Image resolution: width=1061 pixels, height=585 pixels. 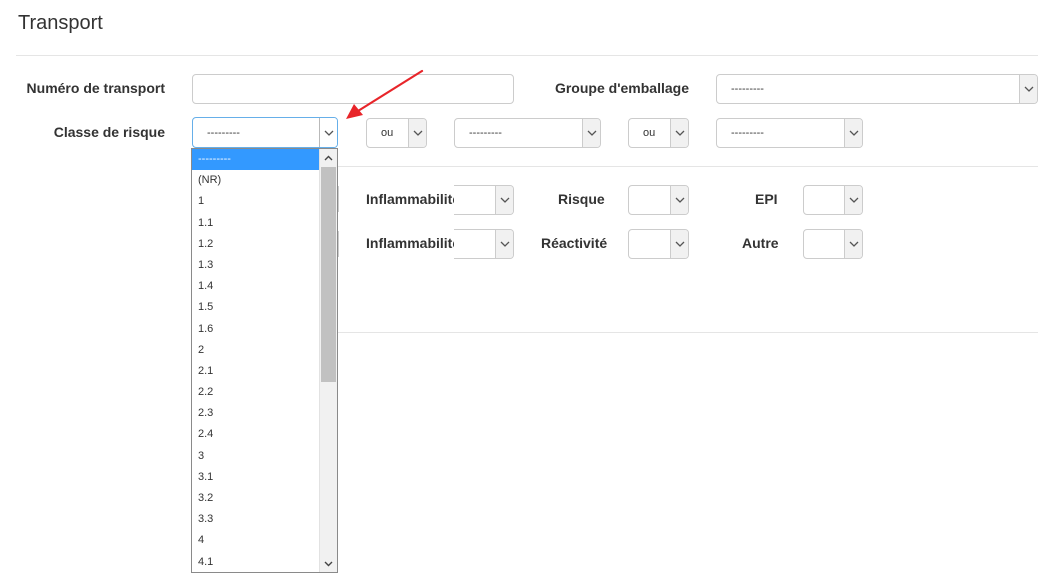 I want to click on label-reactivite: Réactivité, so click(x=574, y=243).